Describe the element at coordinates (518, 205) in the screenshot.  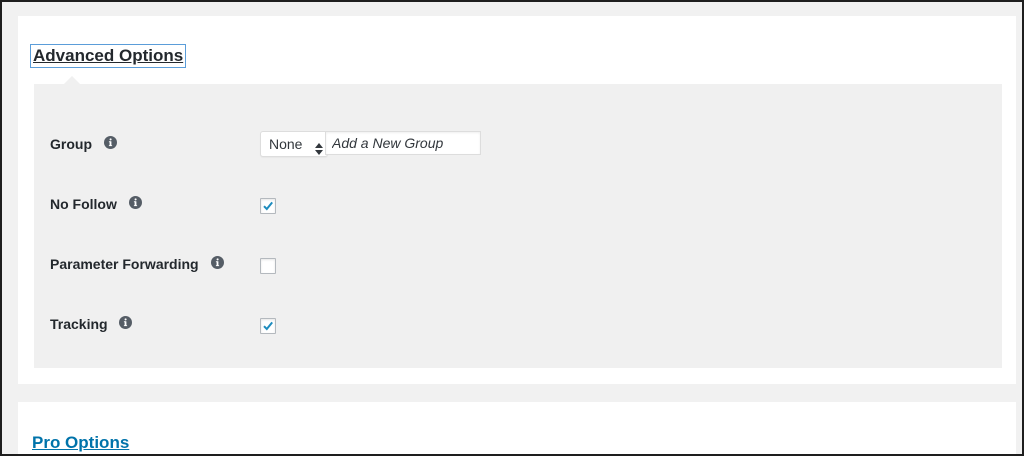
I see `no-follow-row: No Follow` at that location.